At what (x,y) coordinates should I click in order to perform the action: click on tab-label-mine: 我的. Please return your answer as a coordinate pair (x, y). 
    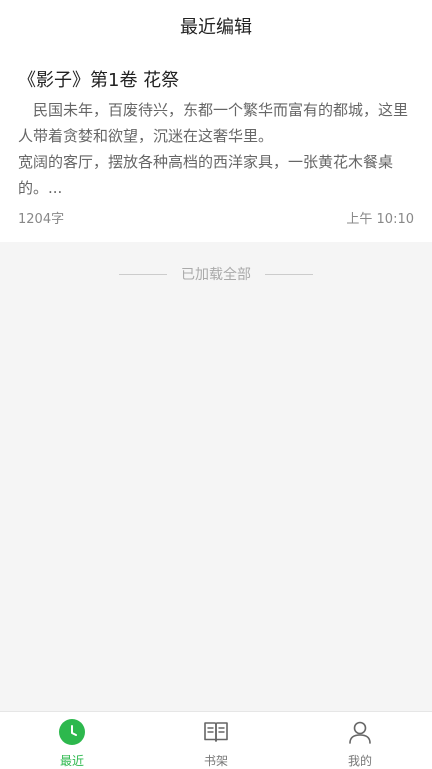
    Looking at the image, I should click on (359, 761).